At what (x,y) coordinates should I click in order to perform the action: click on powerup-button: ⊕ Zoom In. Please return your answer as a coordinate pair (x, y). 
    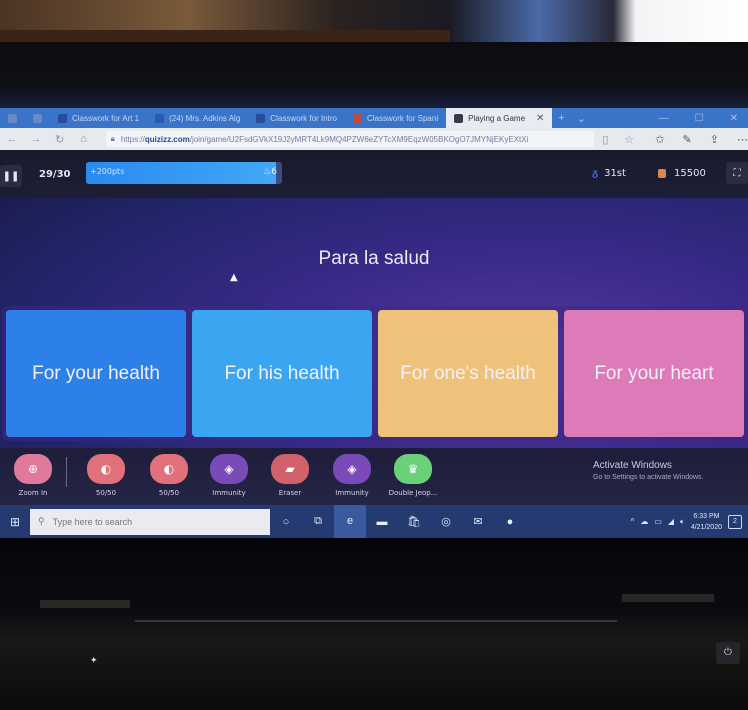
    Looking at the image, I should click on (33, 475).